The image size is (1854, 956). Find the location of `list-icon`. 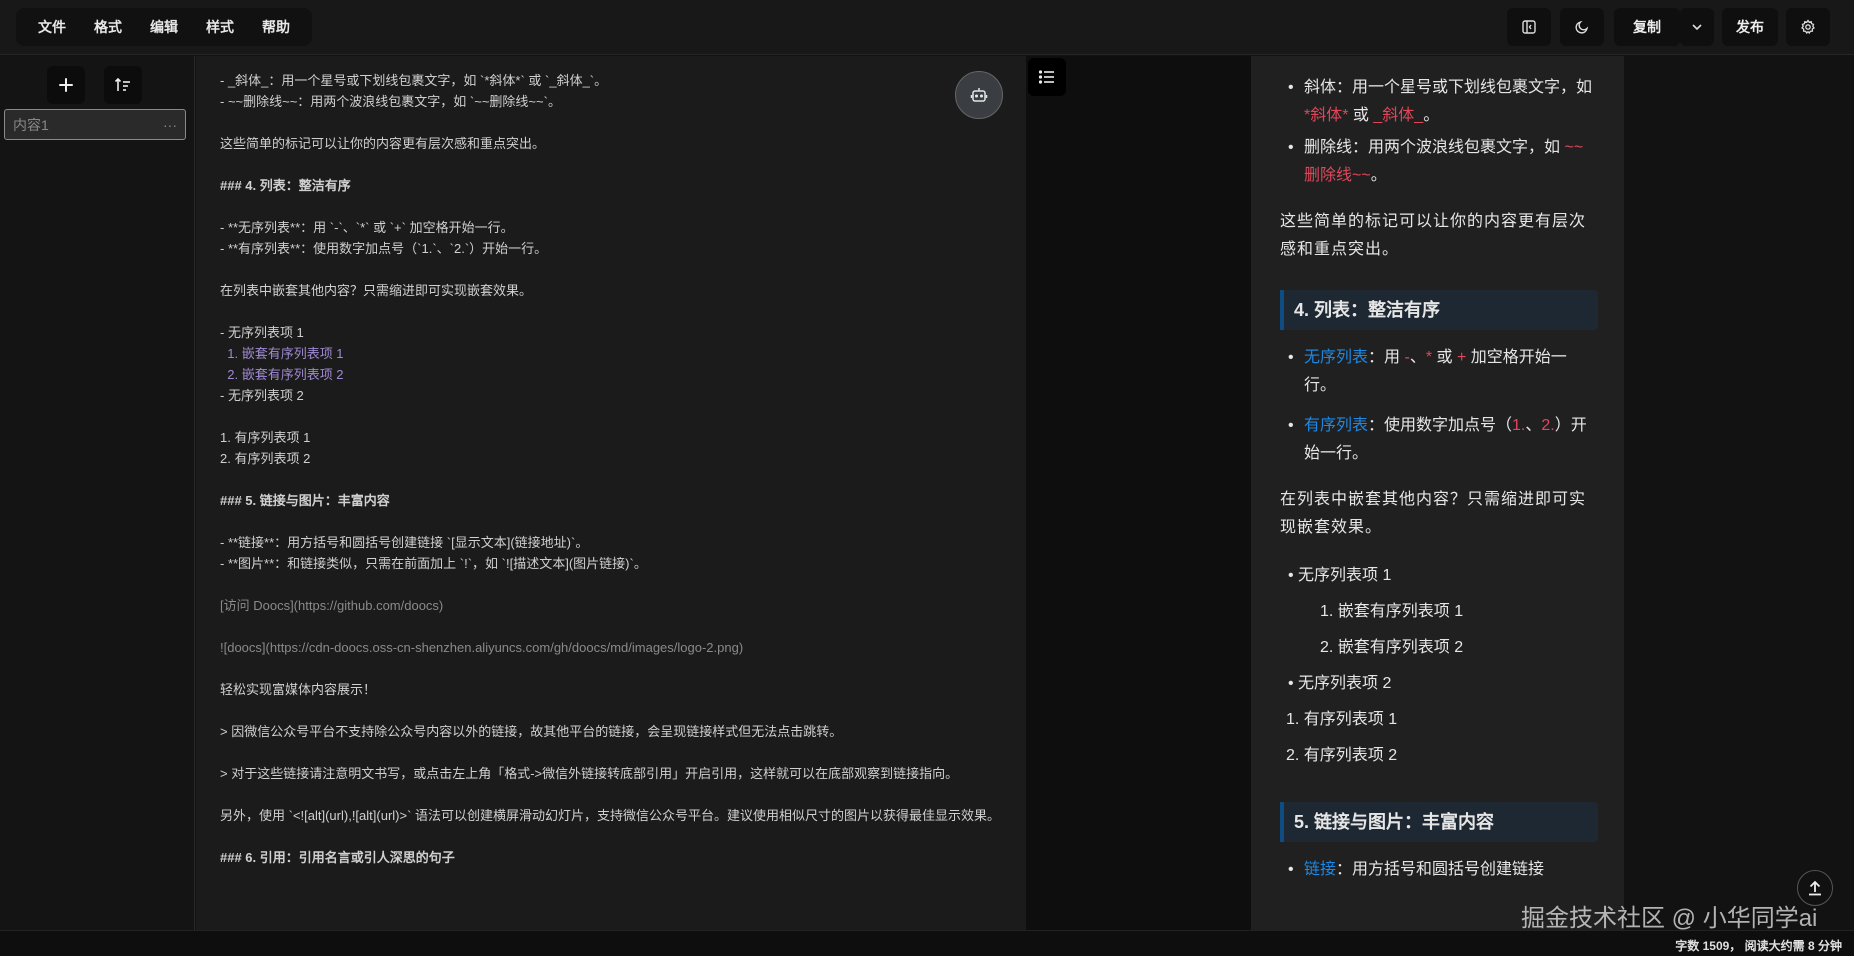

list-icon is located at coordinates (1046, 77).